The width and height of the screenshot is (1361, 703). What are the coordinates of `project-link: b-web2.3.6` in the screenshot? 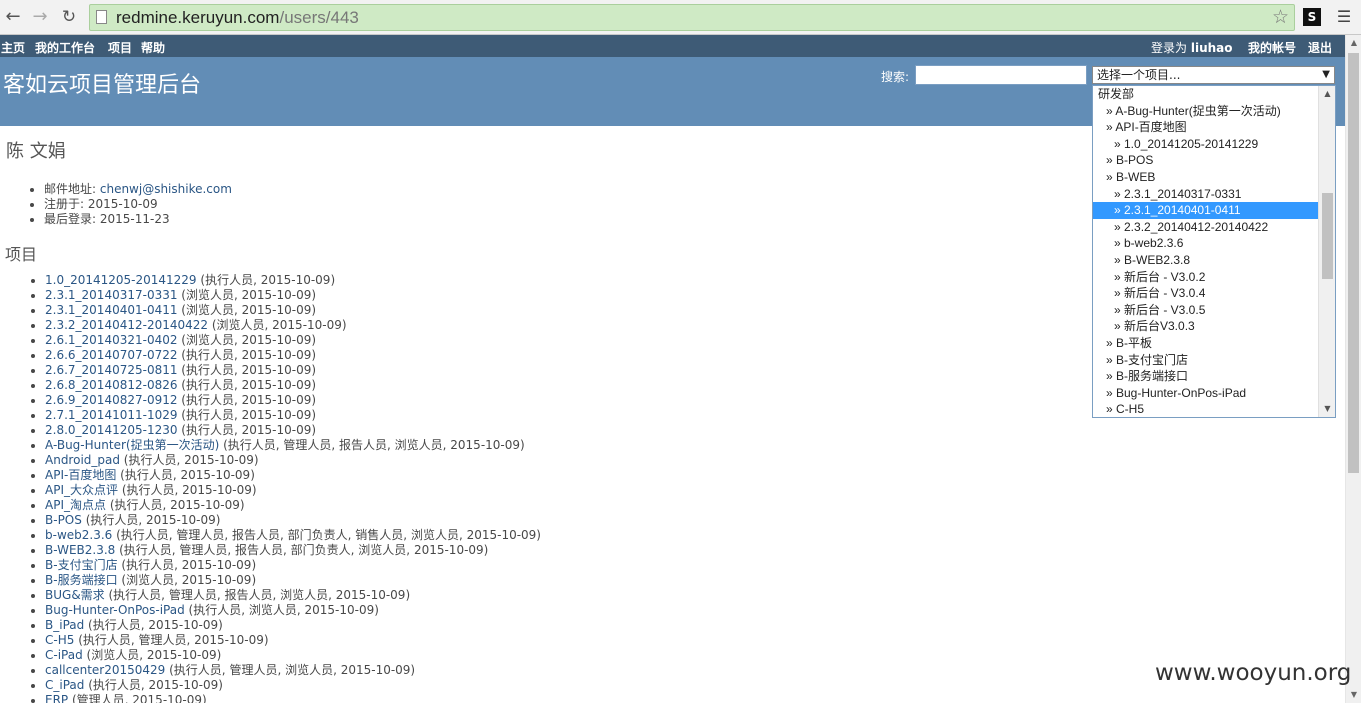 It's located at (78, 535).